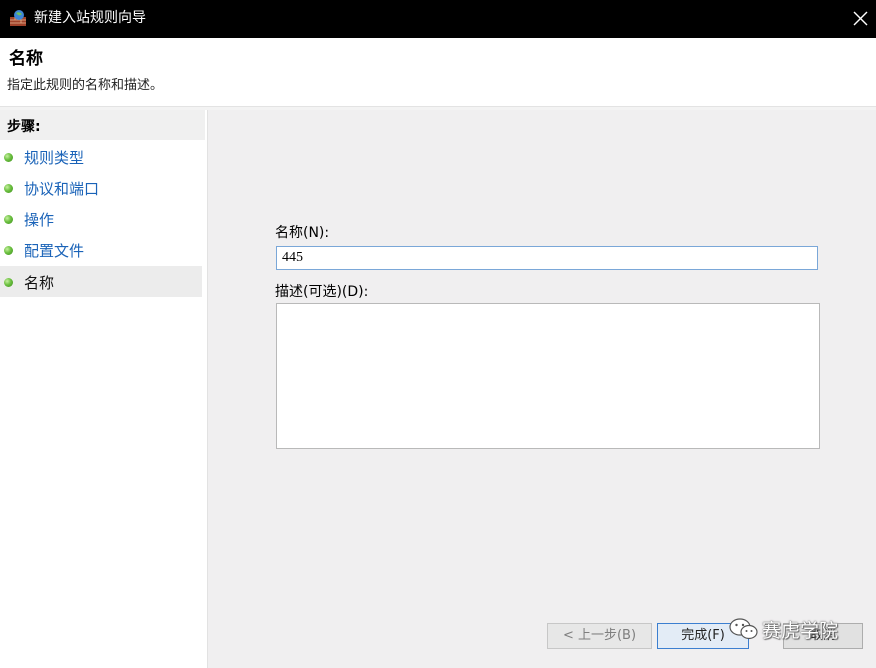 The height and width of the screenshot is (668, 876). I want to click on step-label: 协议和端口, so click(62, 189).